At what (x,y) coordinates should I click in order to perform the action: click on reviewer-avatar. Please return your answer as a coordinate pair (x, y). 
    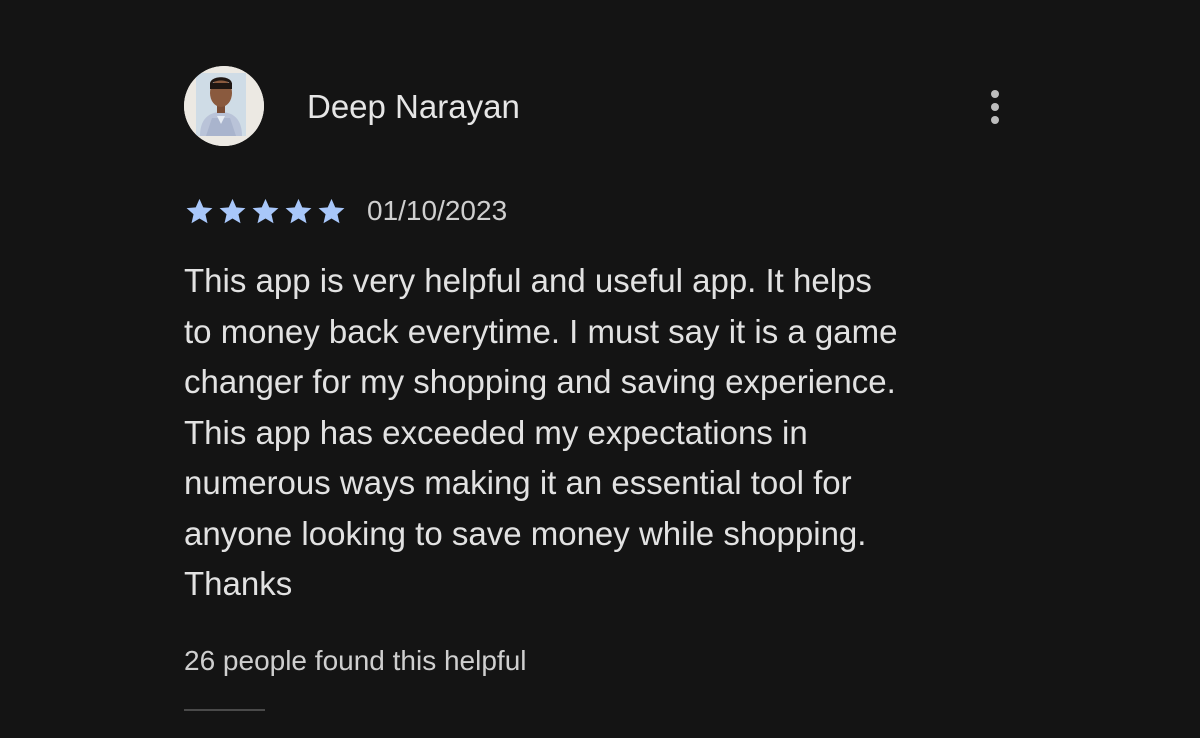
    Looking at the image, I should click on (224, 106).